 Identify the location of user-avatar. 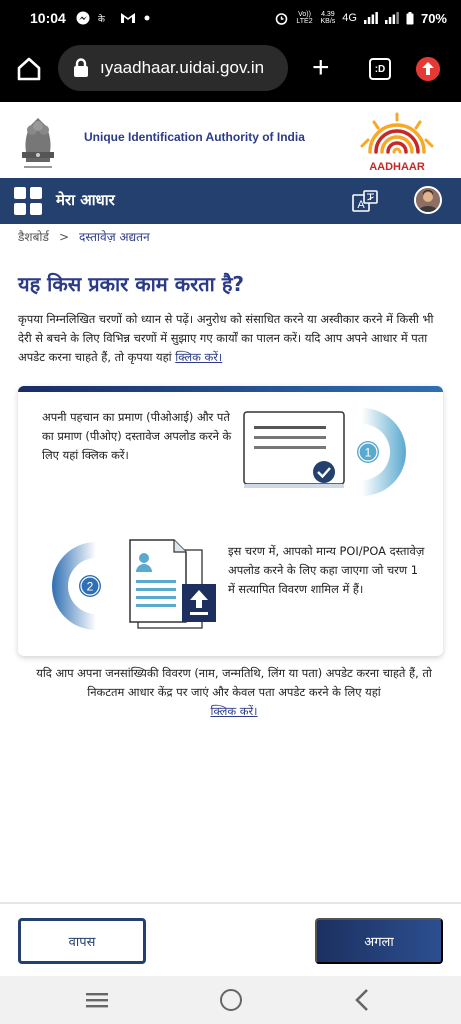
(428, 200).